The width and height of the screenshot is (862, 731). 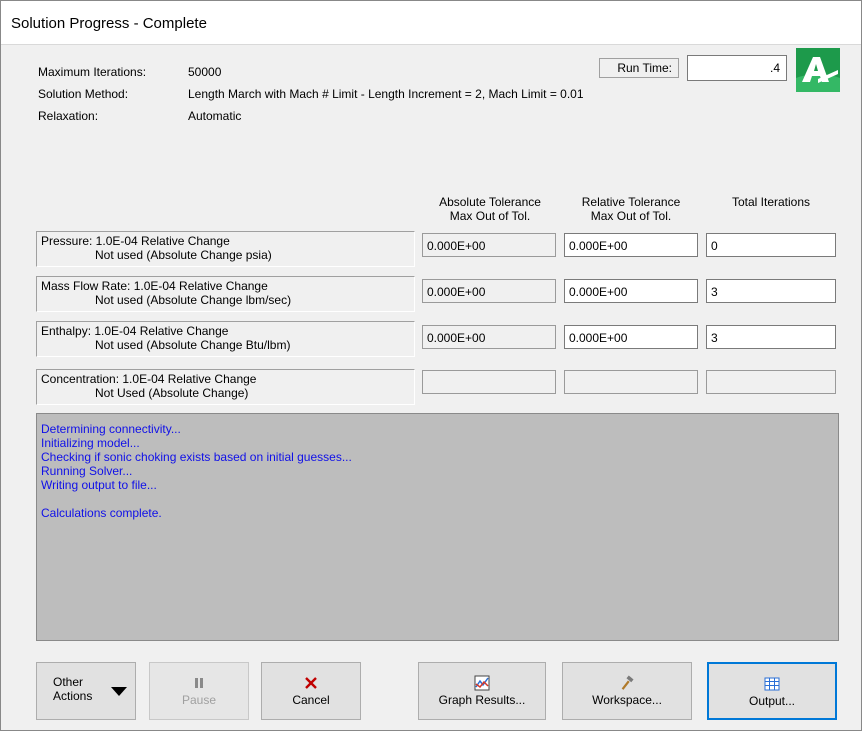 What do you see at coordinates (68, 682) in the screenshot?
I see `other-actions-line1: Other` at bounding box center [68, 682].